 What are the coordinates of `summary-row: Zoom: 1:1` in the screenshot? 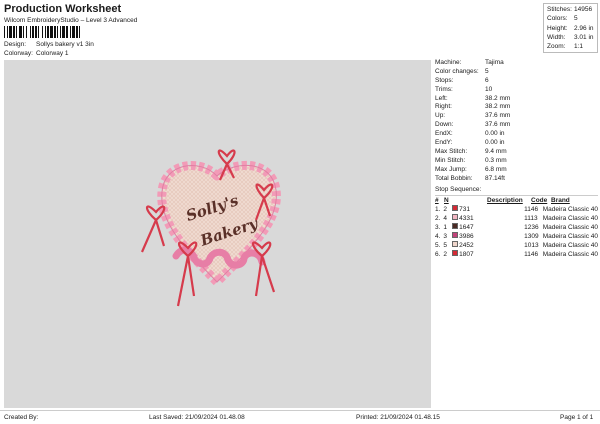 It's located at (570, 46).